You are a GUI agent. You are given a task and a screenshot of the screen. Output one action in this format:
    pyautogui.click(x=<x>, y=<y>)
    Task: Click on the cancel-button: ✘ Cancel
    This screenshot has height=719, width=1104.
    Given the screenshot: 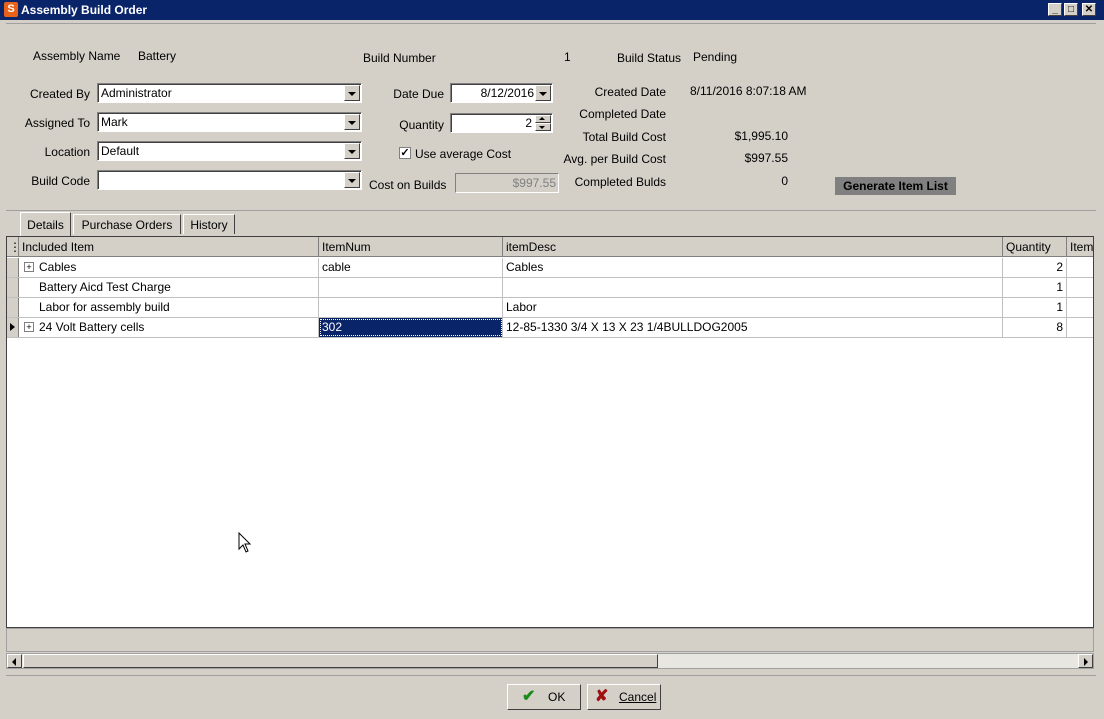 What is the action you would take?
    pyautogui.click(x=624, y=697)
    